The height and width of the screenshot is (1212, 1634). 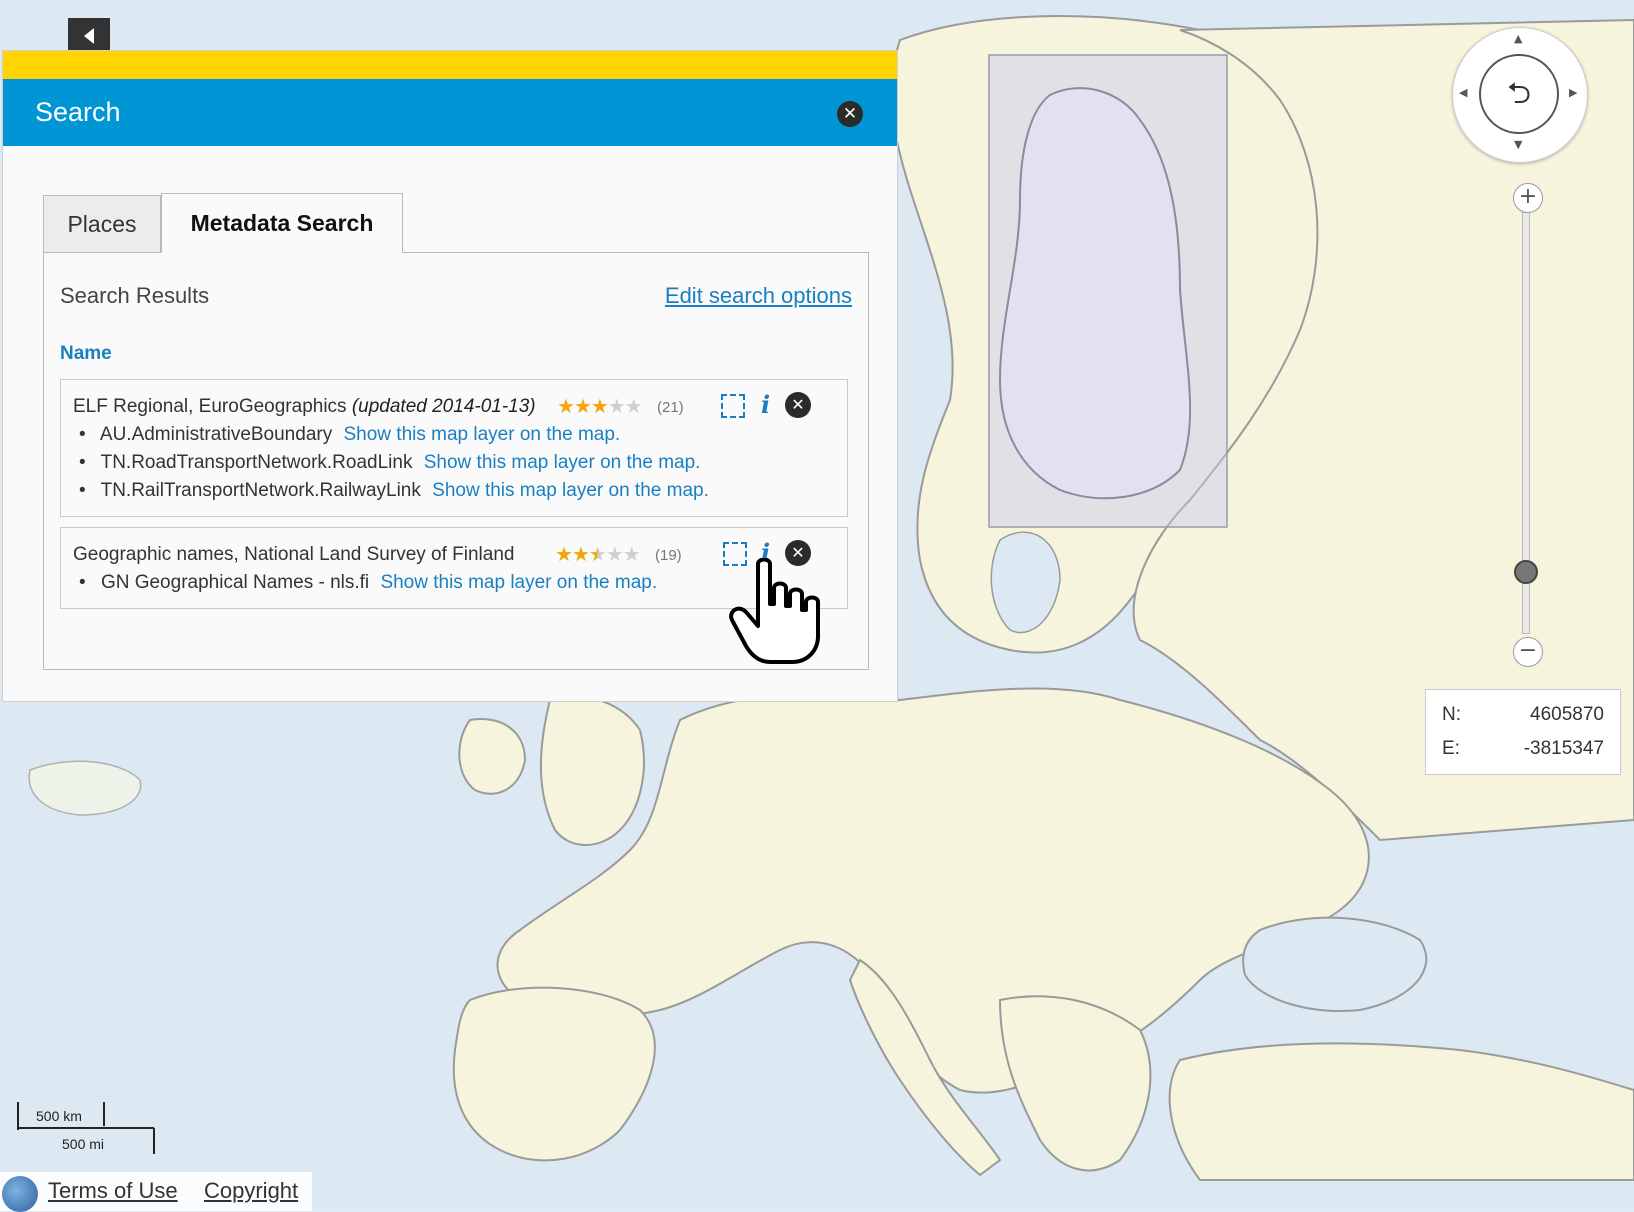 What do you see at coordinates (135, 295) in the screenshot?
I see `search-results-title: Search Results` at bounding box center [135, 295].